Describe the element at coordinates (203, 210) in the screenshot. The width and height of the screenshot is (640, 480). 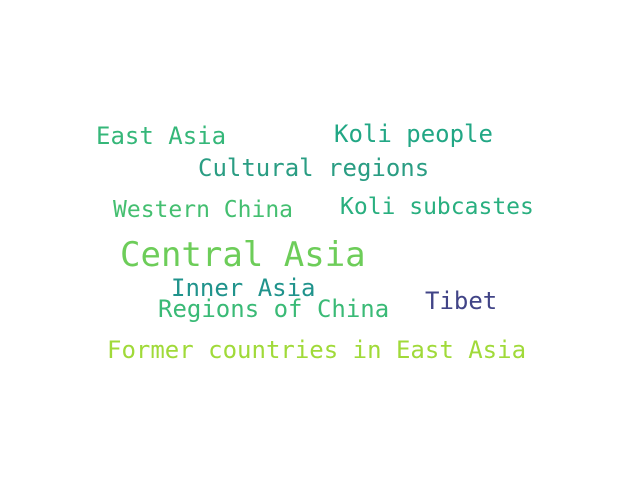
I see `word-western-china: Western China` at that location.